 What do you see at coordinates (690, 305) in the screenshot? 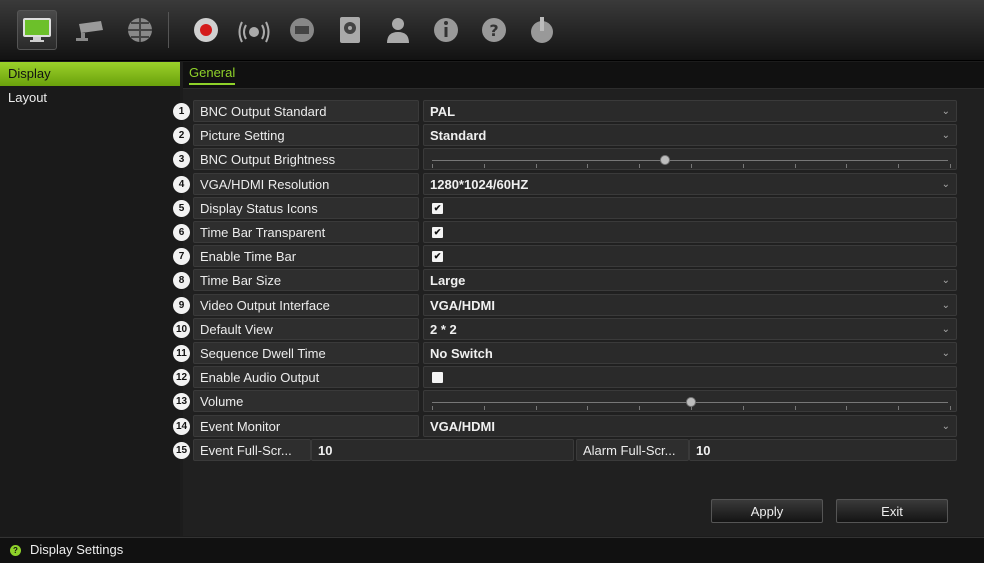
I see `video-output-interface-select: VGA/HDMI ⌄` at bounding box center [690, 305].